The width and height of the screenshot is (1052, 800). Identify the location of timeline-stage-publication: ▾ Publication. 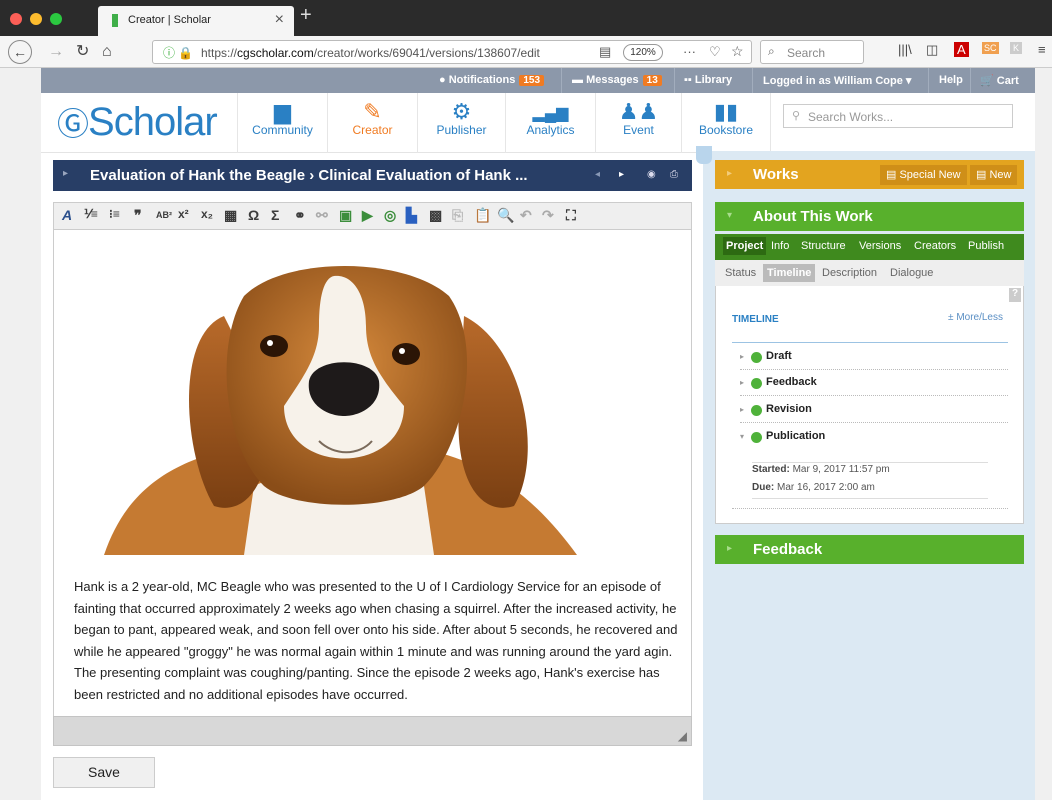
(874, 437).